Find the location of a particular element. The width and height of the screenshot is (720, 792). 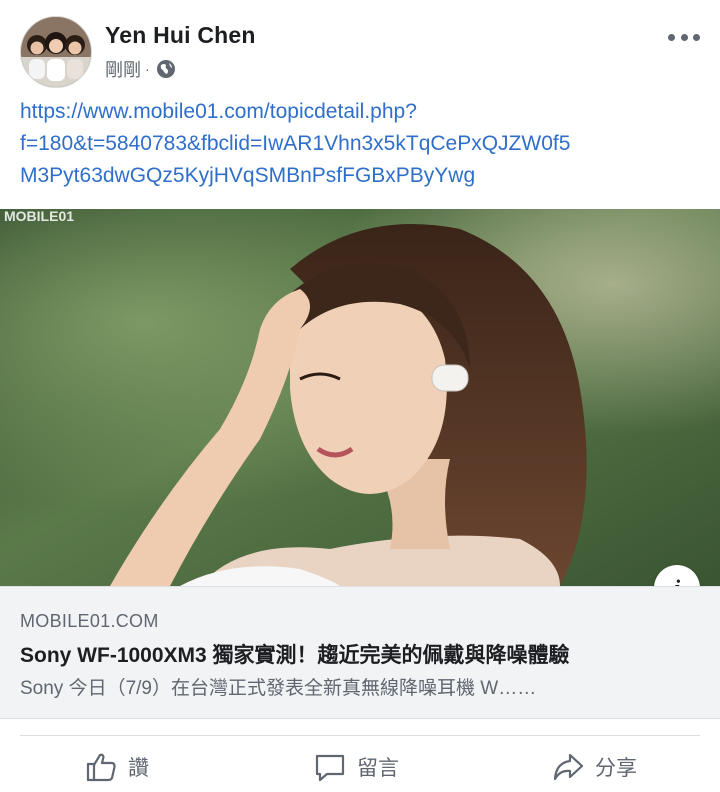

post-meta: 剛剛 · is located at coordinates (140, 69).